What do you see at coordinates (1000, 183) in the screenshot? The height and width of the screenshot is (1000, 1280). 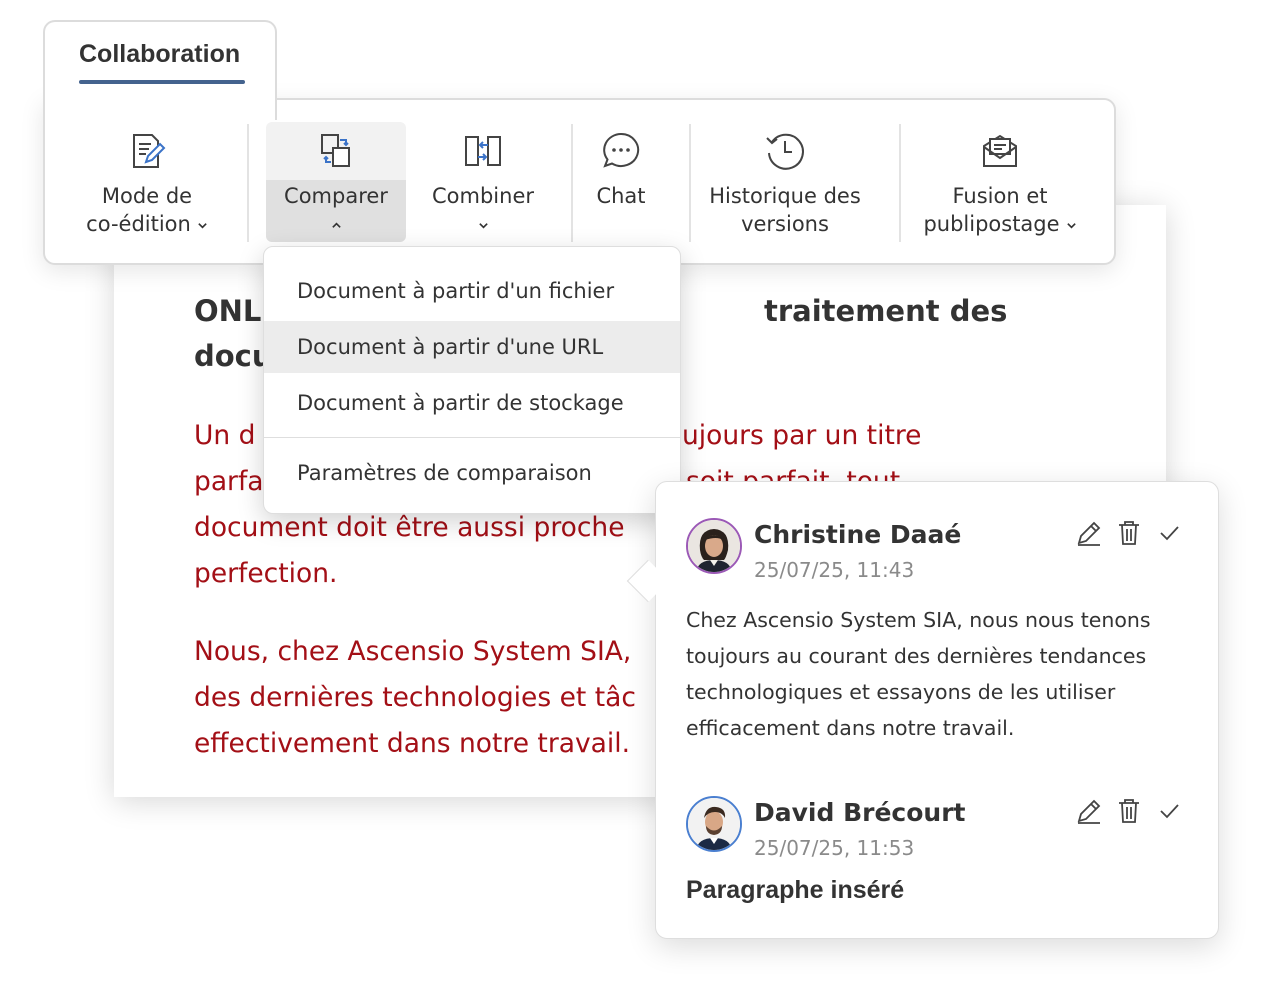 I see `mail-merge-button: Fusion et publipostage` at bounding box center [1000, 183].